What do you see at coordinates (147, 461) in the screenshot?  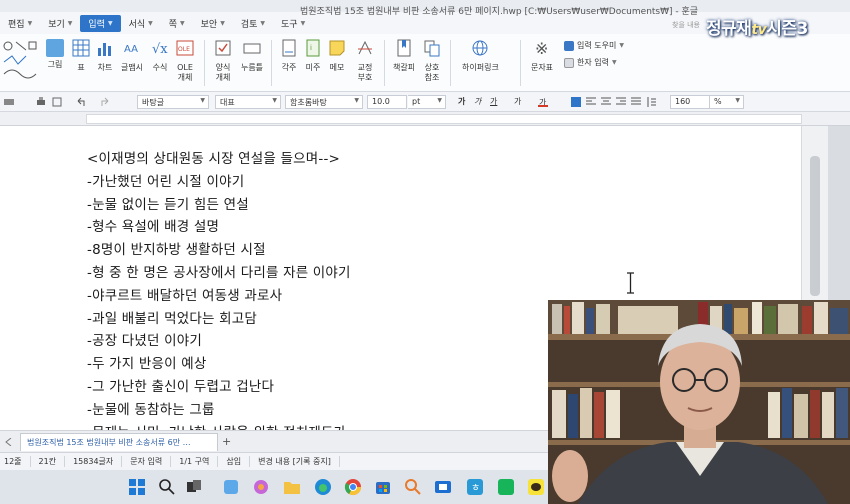 I see `status-input-mode: 문자 입력` at bounding box center [147, 461].